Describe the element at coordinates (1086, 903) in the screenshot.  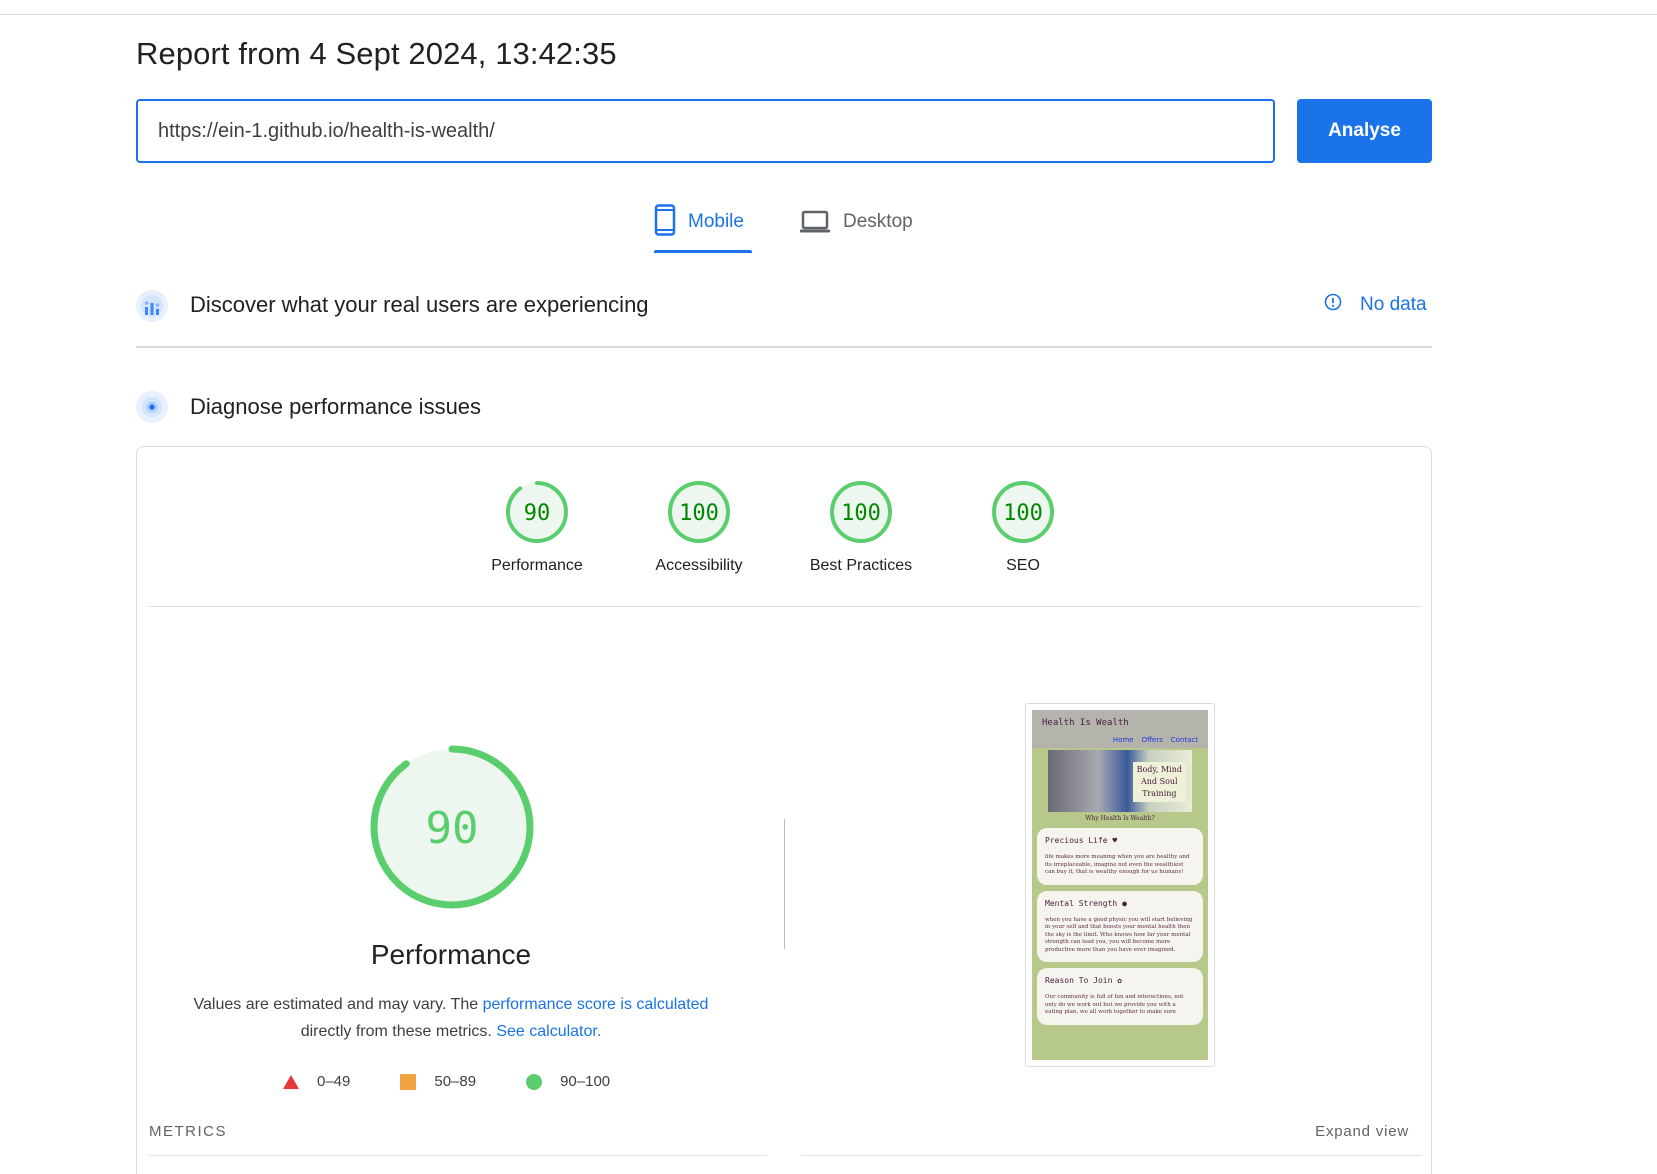
I see `thumb-card-title: Mental Strength ●` at that location.